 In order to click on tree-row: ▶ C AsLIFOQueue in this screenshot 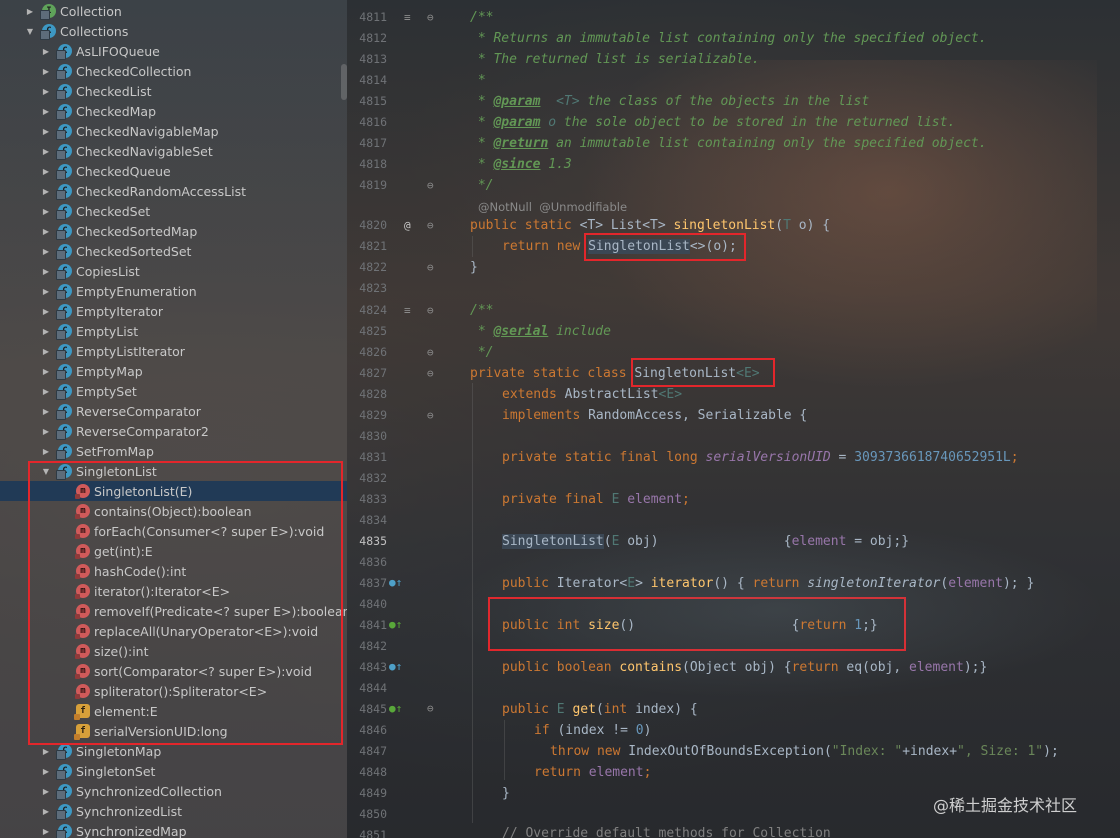, I will do `click(173, 51)`.